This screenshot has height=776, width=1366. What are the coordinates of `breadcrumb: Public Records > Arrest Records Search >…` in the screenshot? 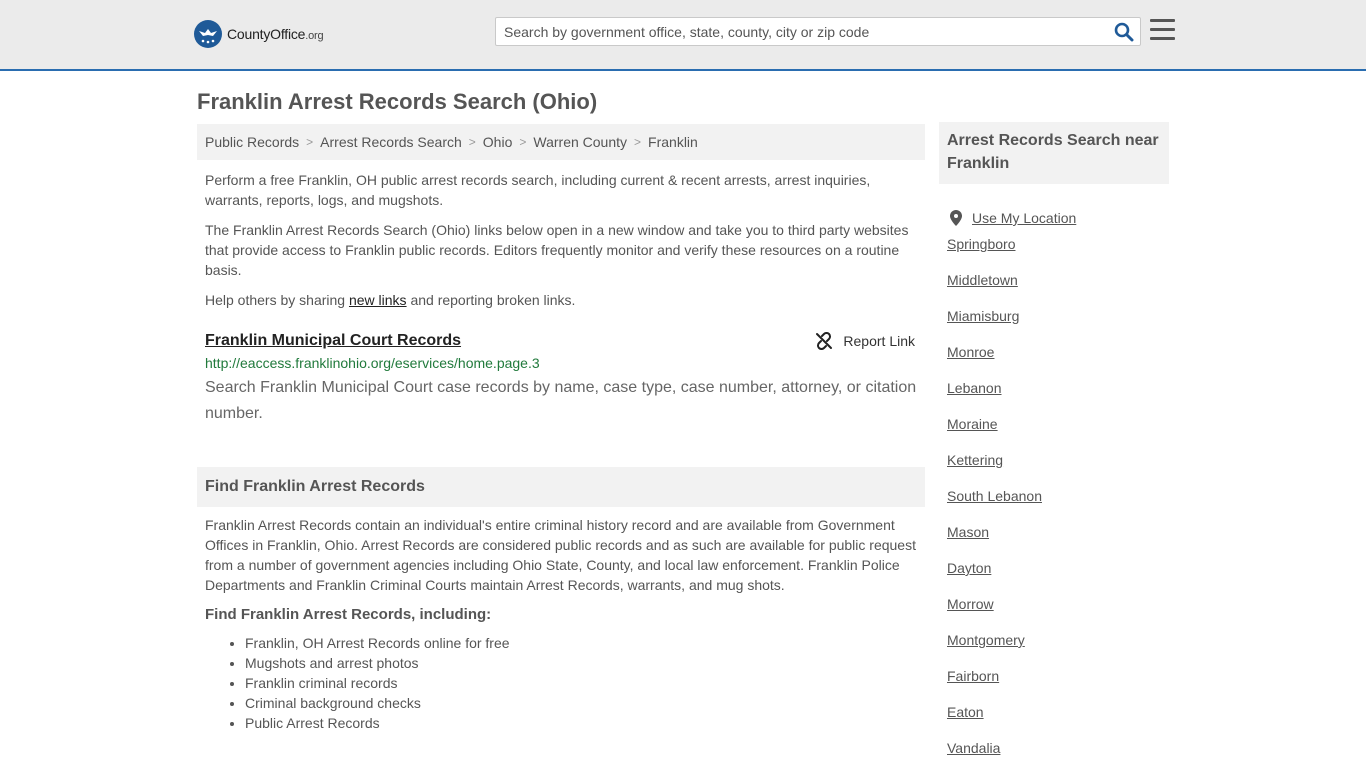 It's located at (561, 142).